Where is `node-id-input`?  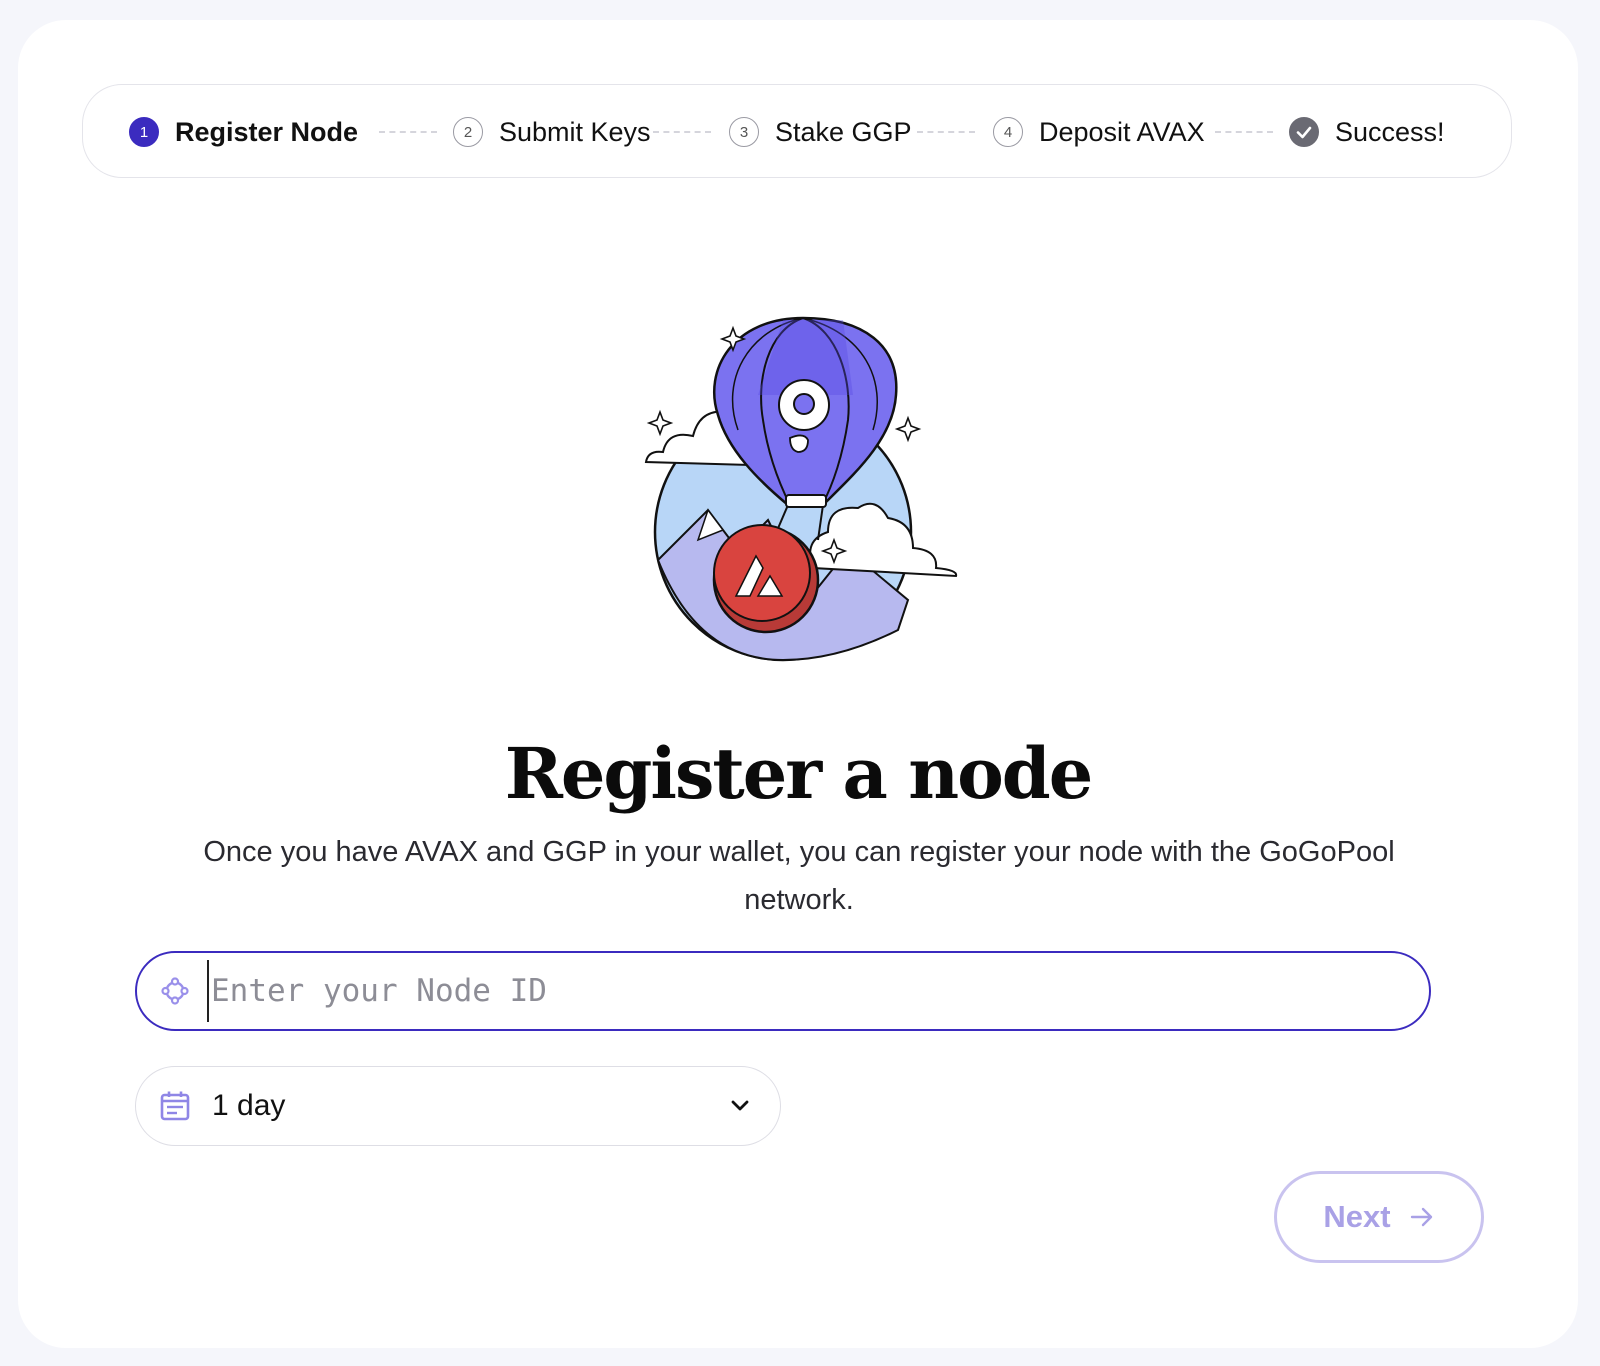
node-id-input is located at coordinates (800, 991).